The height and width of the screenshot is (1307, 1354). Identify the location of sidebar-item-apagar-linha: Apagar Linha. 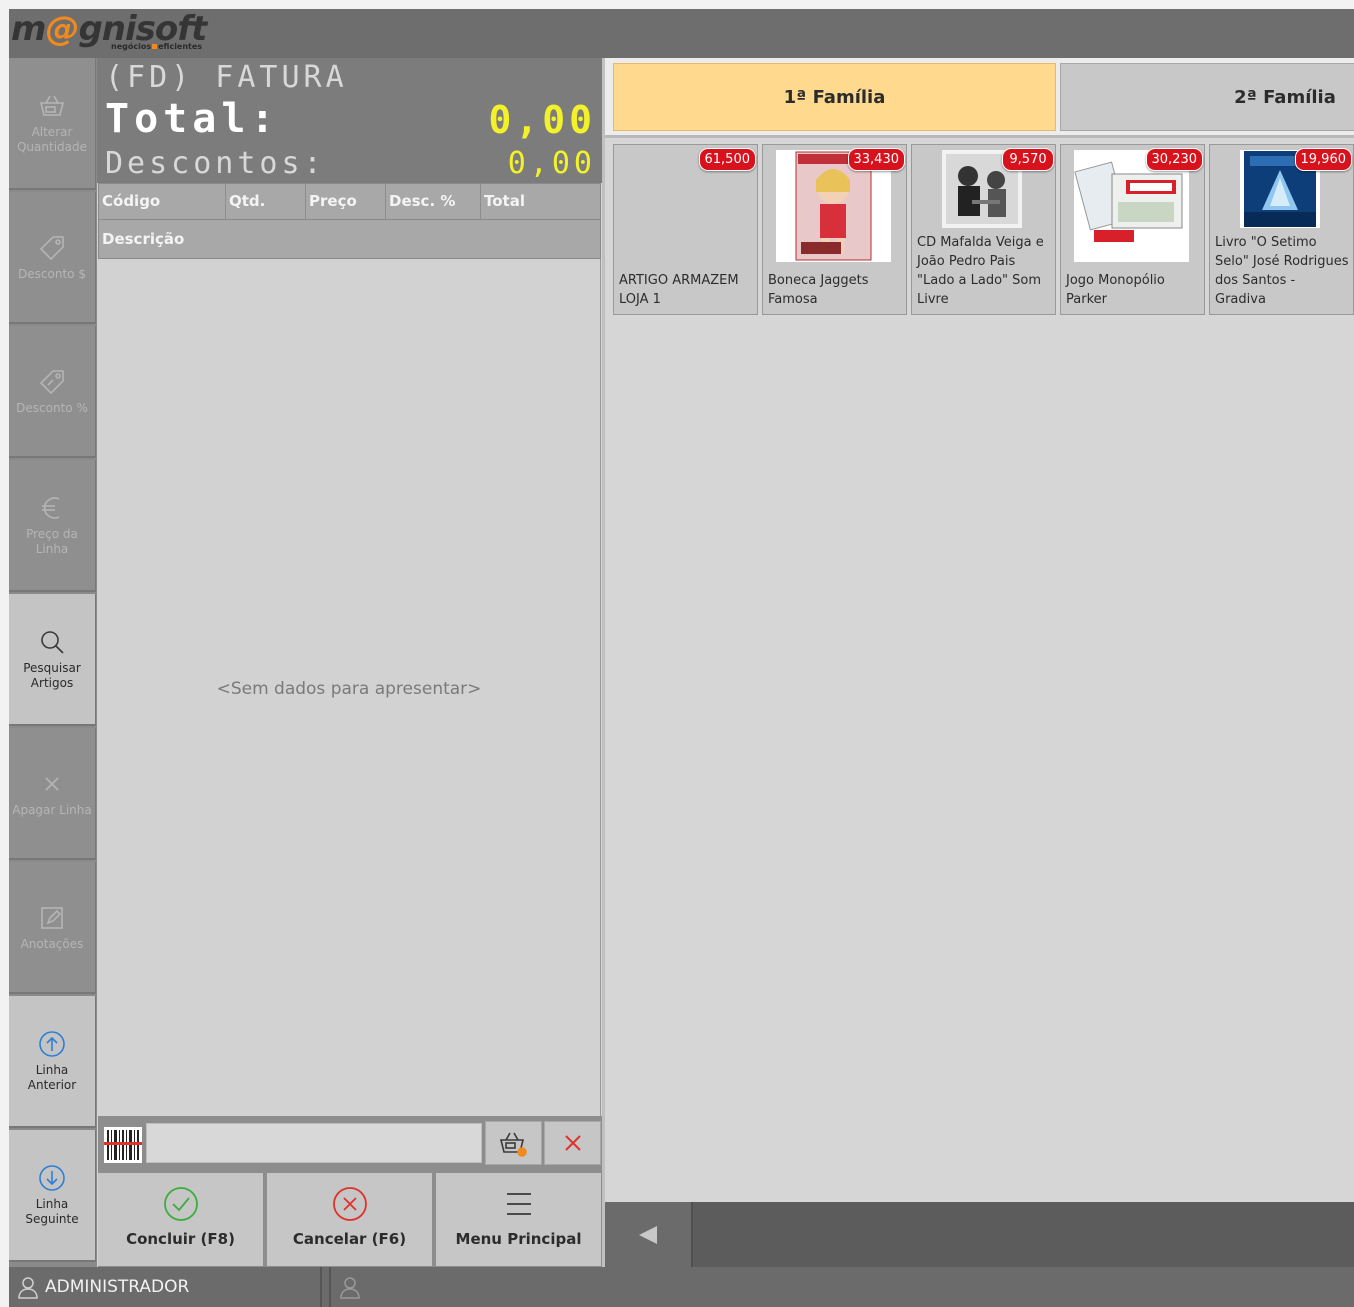
(52, 794).